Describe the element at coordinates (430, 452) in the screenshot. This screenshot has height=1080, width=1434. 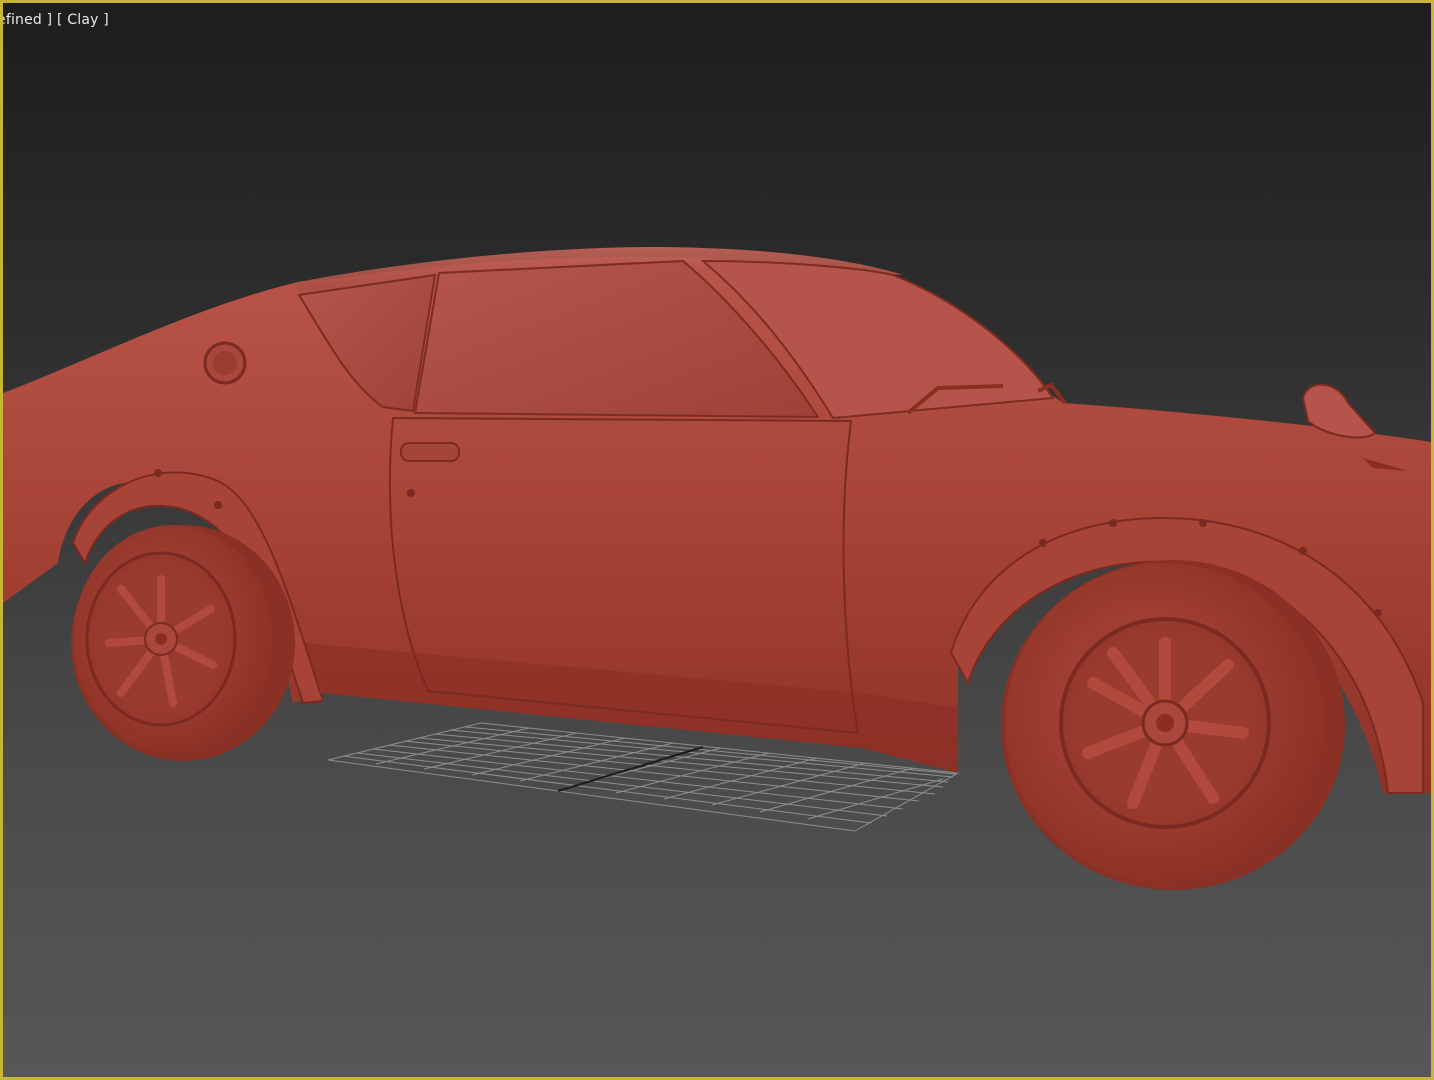
I see `door-handle` at that location.